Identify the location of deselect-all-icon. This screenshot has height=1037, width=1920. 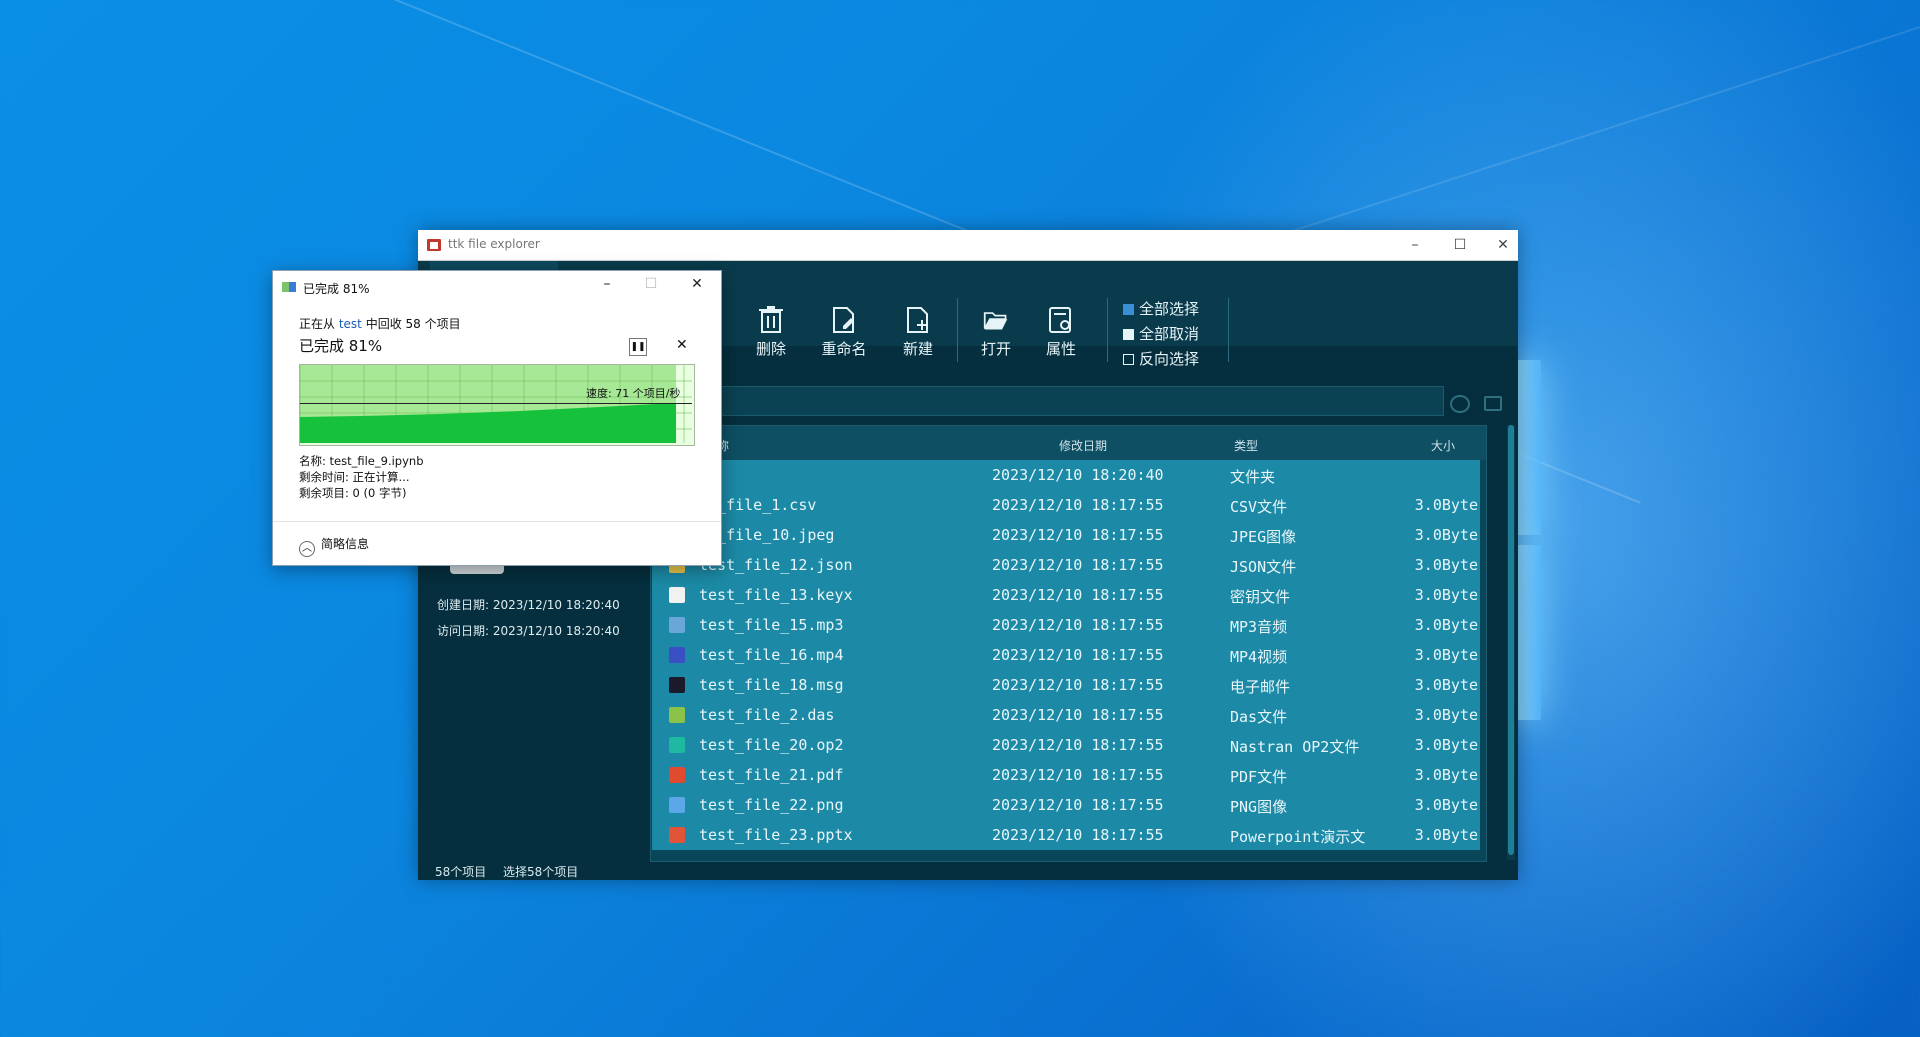
(1128, 334).